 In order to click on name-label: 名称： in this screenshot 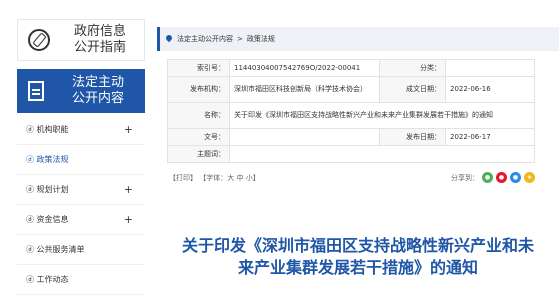, I will do `click(198, 115)`.